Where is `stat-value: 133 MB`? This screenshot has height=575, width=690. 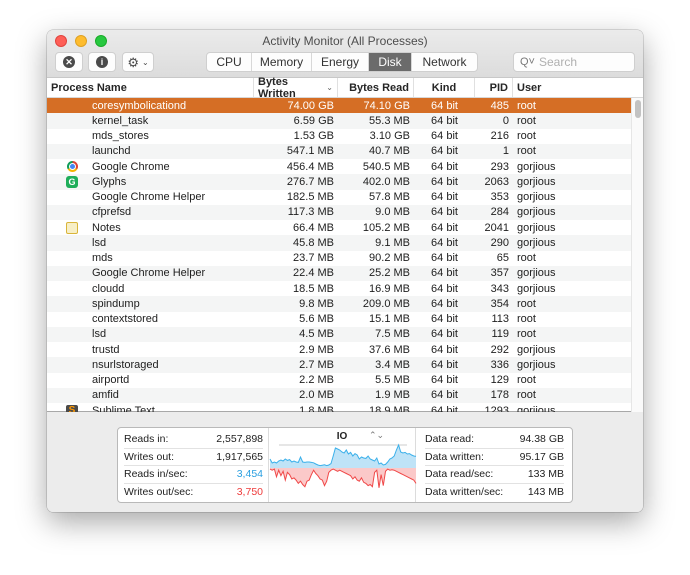 stat-value: 133 MB is located at coordinates (545, 474).